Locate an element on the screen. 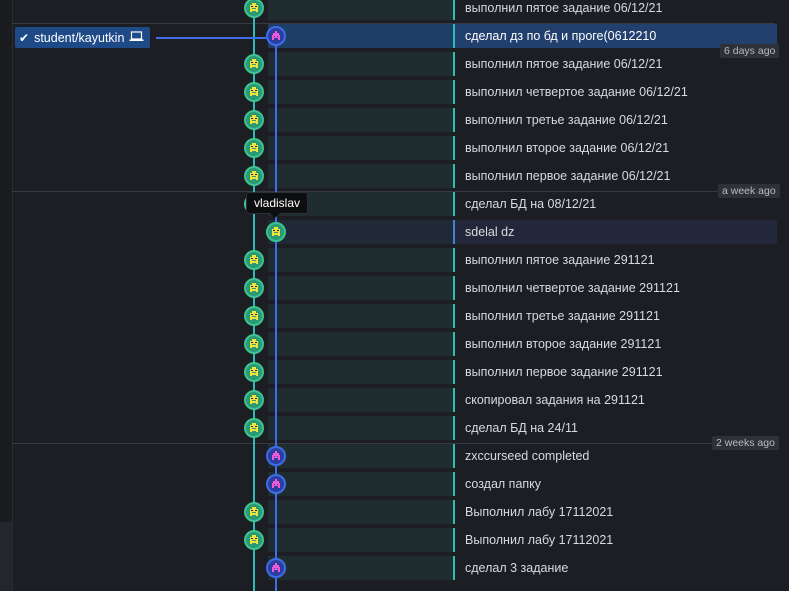 Image resolution: width=789 pixels, height=591 pixels. commit-message-cell: выполнил четвертое задание 291121 is located at coordinates (615, 288).